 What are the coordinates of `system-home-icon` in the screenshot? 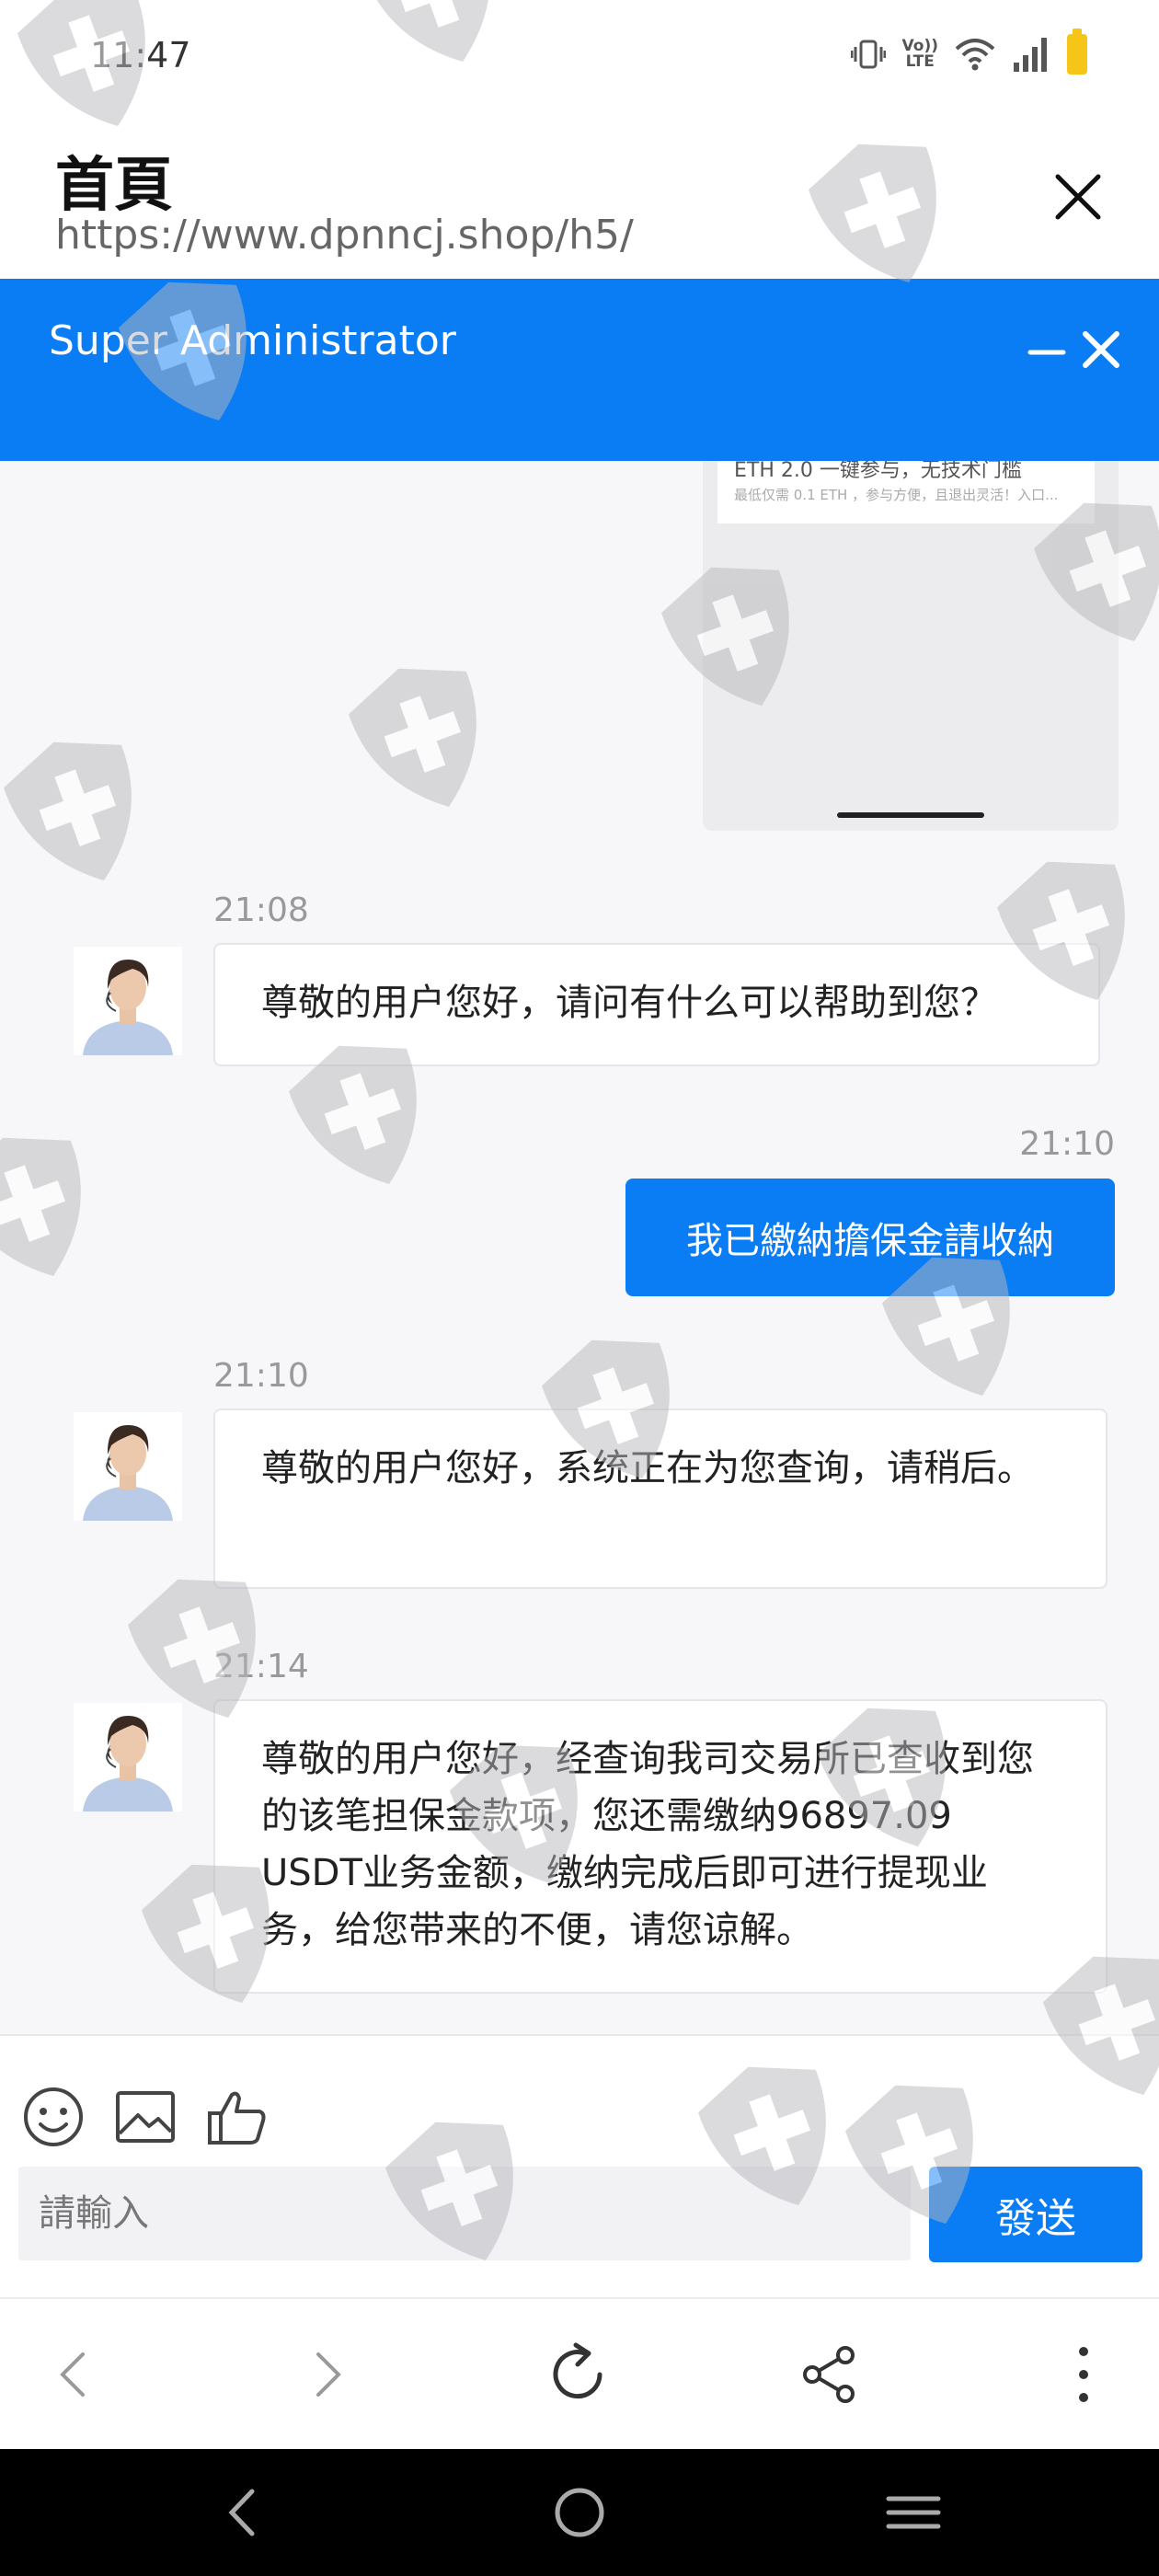 It's located at (579, 2512).